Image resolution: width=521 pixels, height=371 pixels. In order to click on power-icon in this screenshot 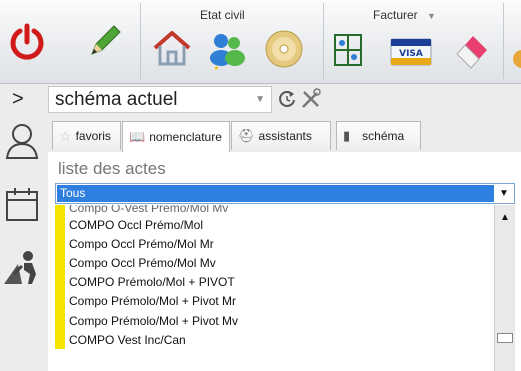, I will do `click(27, 41)`.